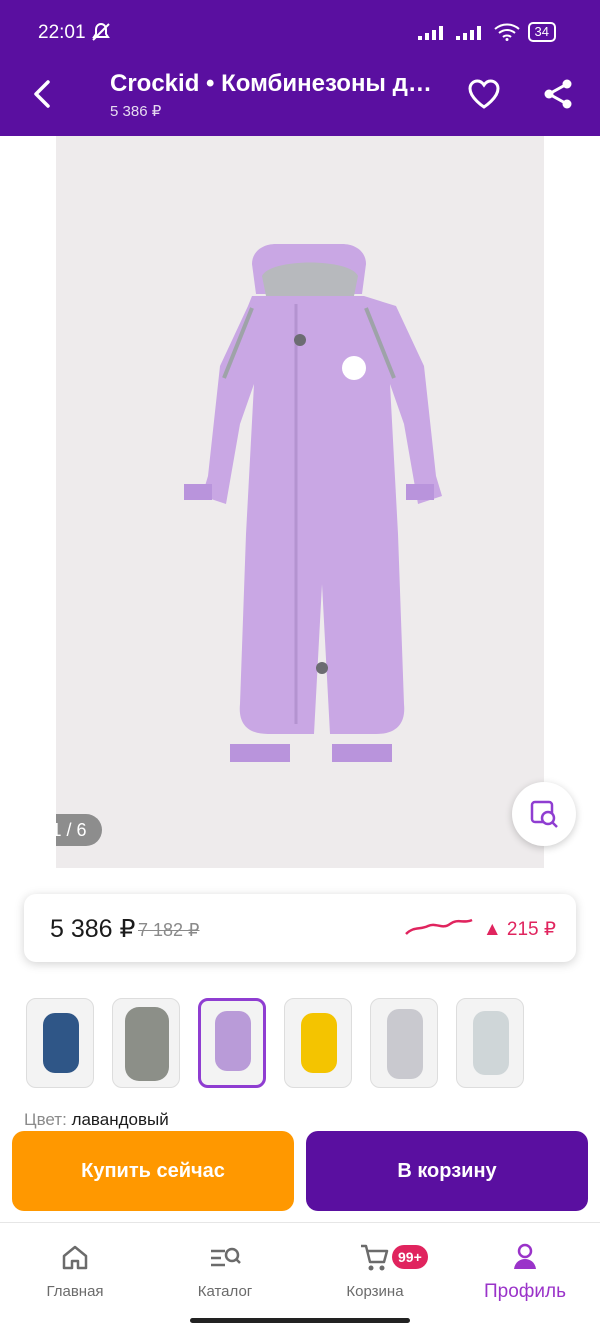 This screenshot has width=600, height=1332. I want to click on color-variant-thumbnails, so click(306, 1044).